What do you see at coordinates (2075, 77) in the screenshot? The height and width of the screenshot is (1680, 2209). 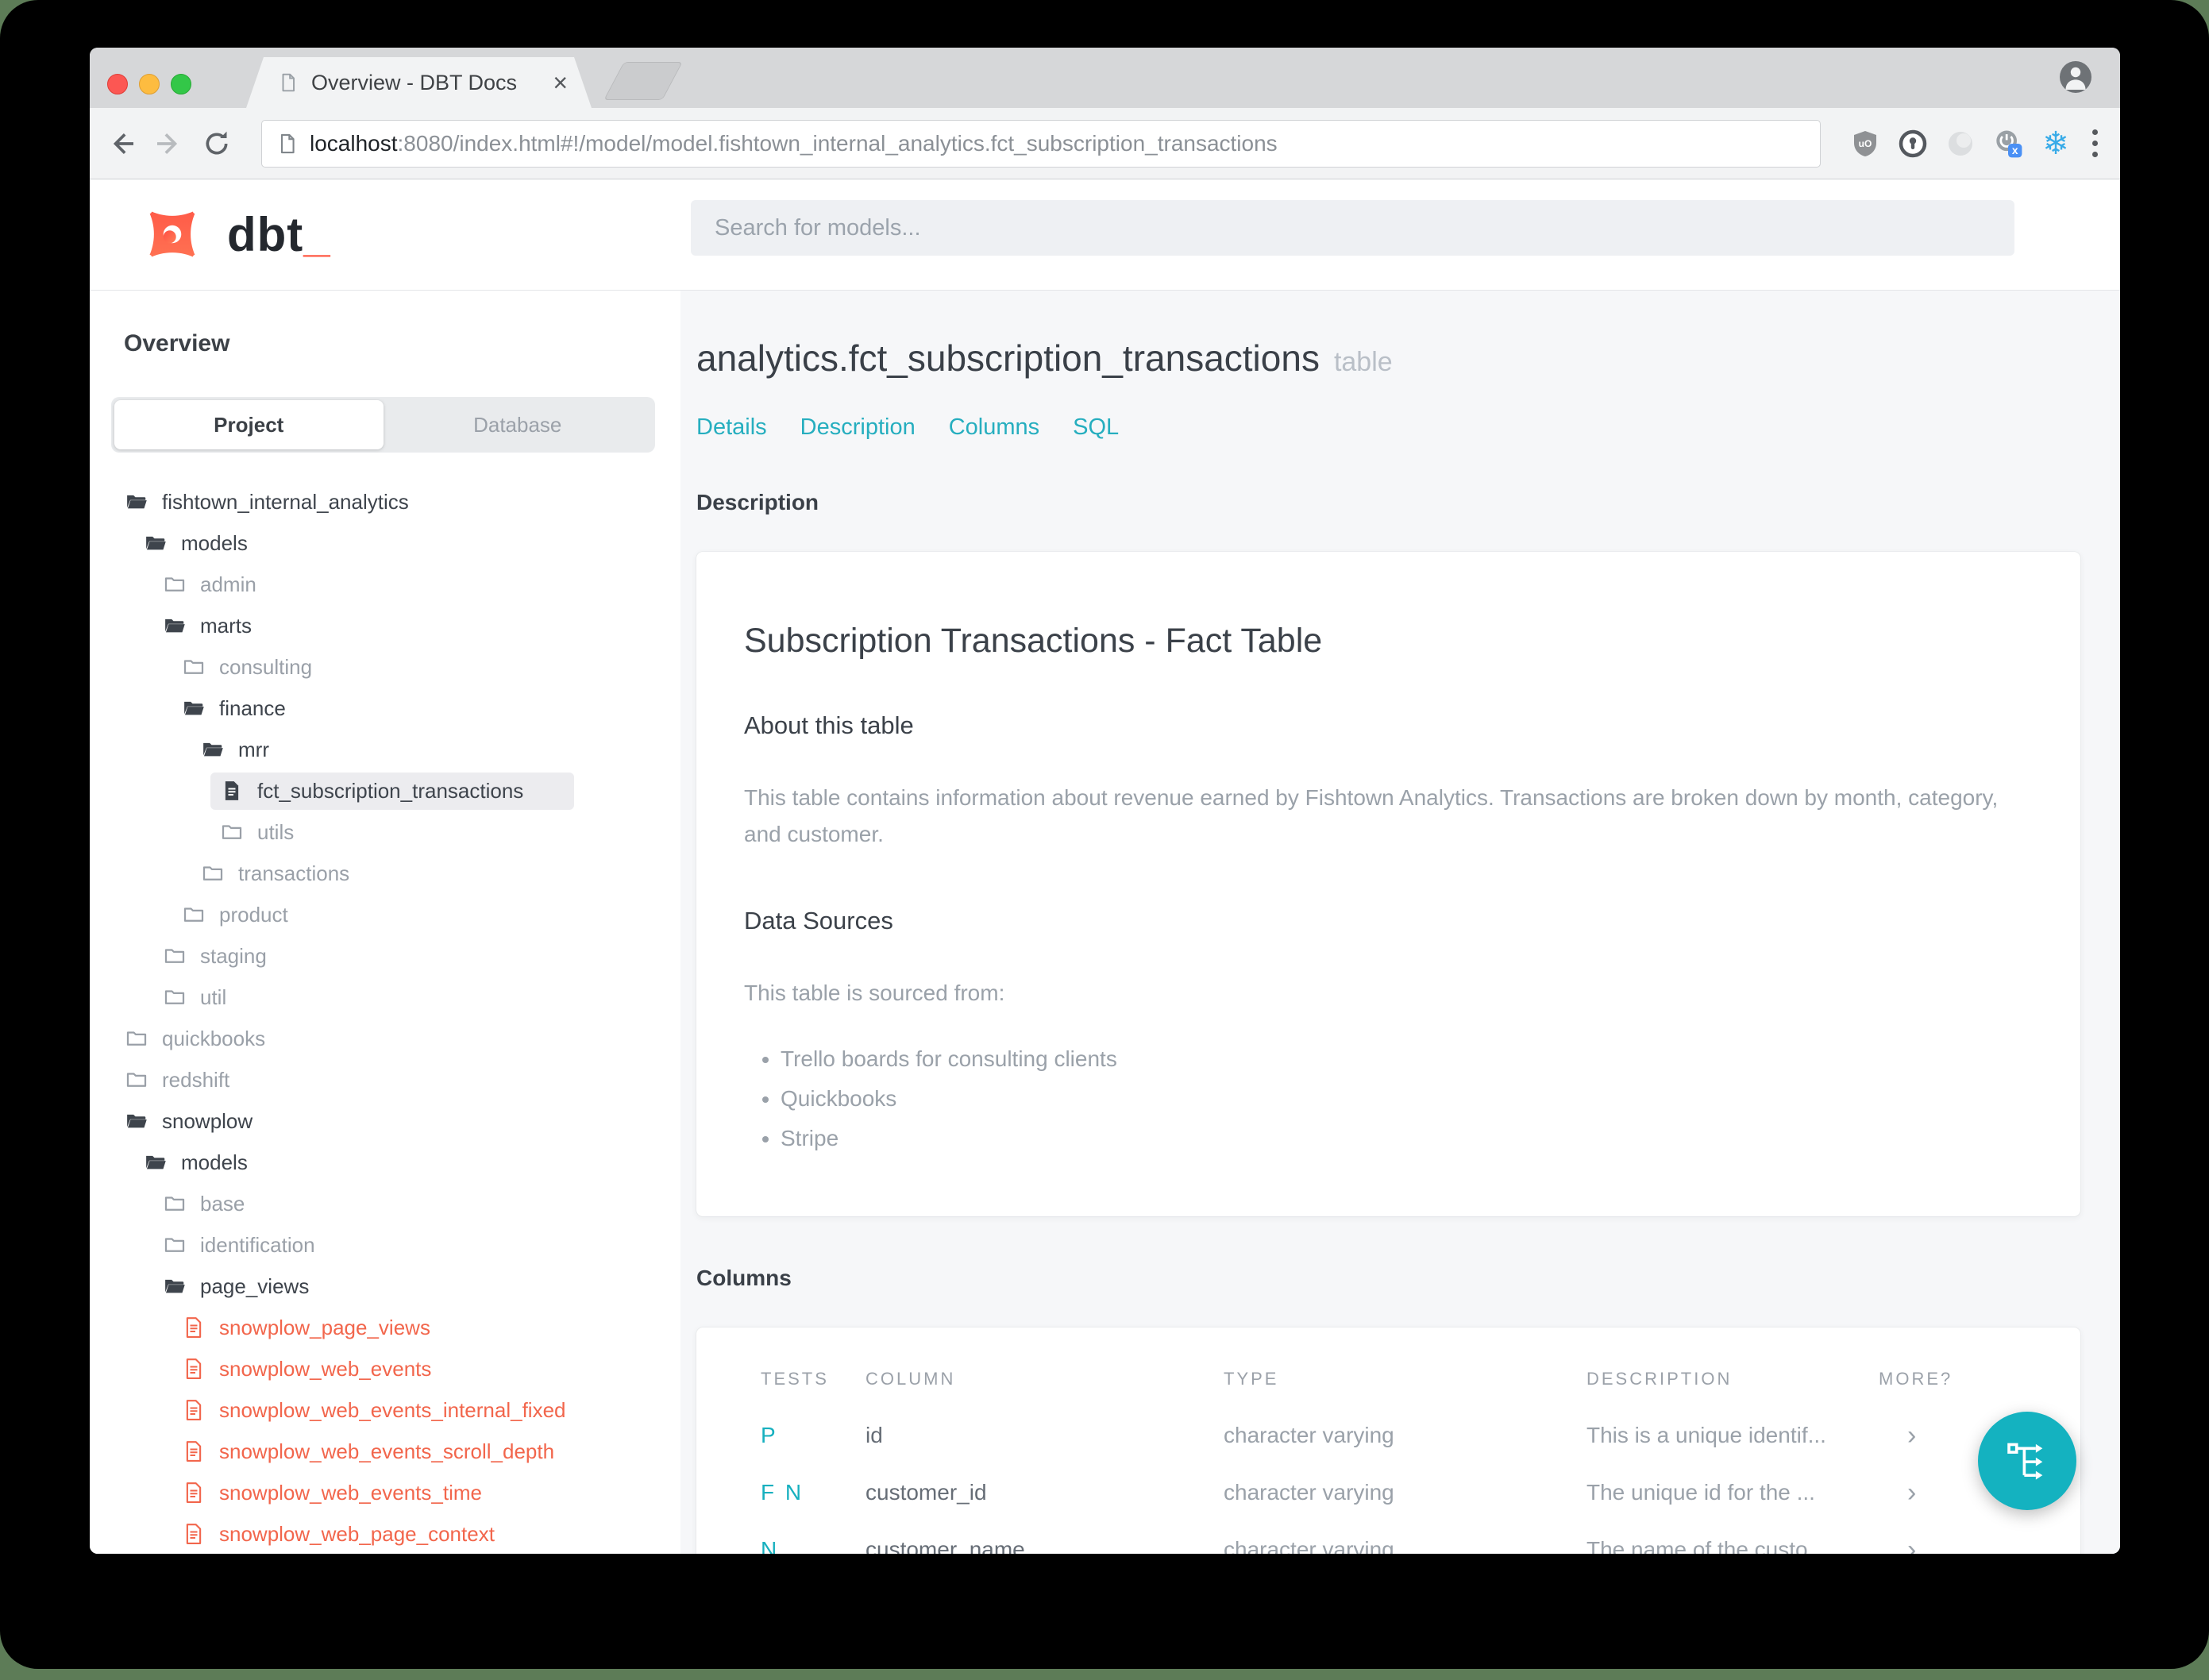 I see `profile-avatar` at bounding box center [2075, 77].